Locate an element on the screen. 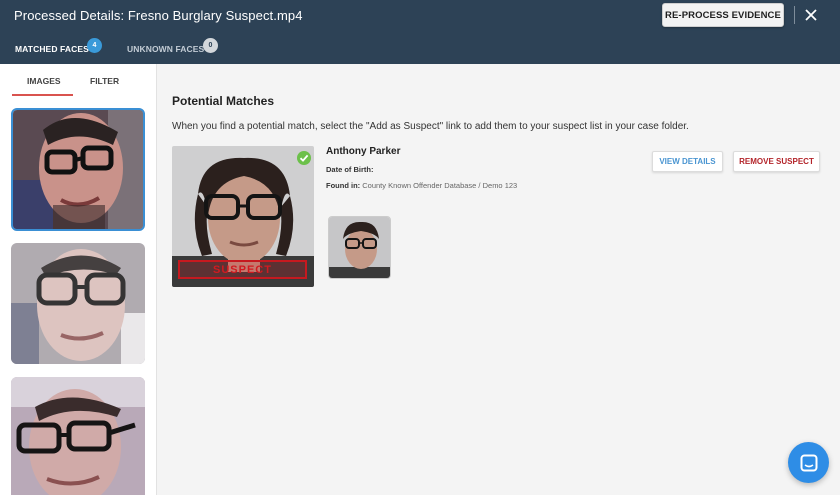 This screenshot has width=840, height=495. section-heading: Potential Matches is located at coordinates (223, 101).